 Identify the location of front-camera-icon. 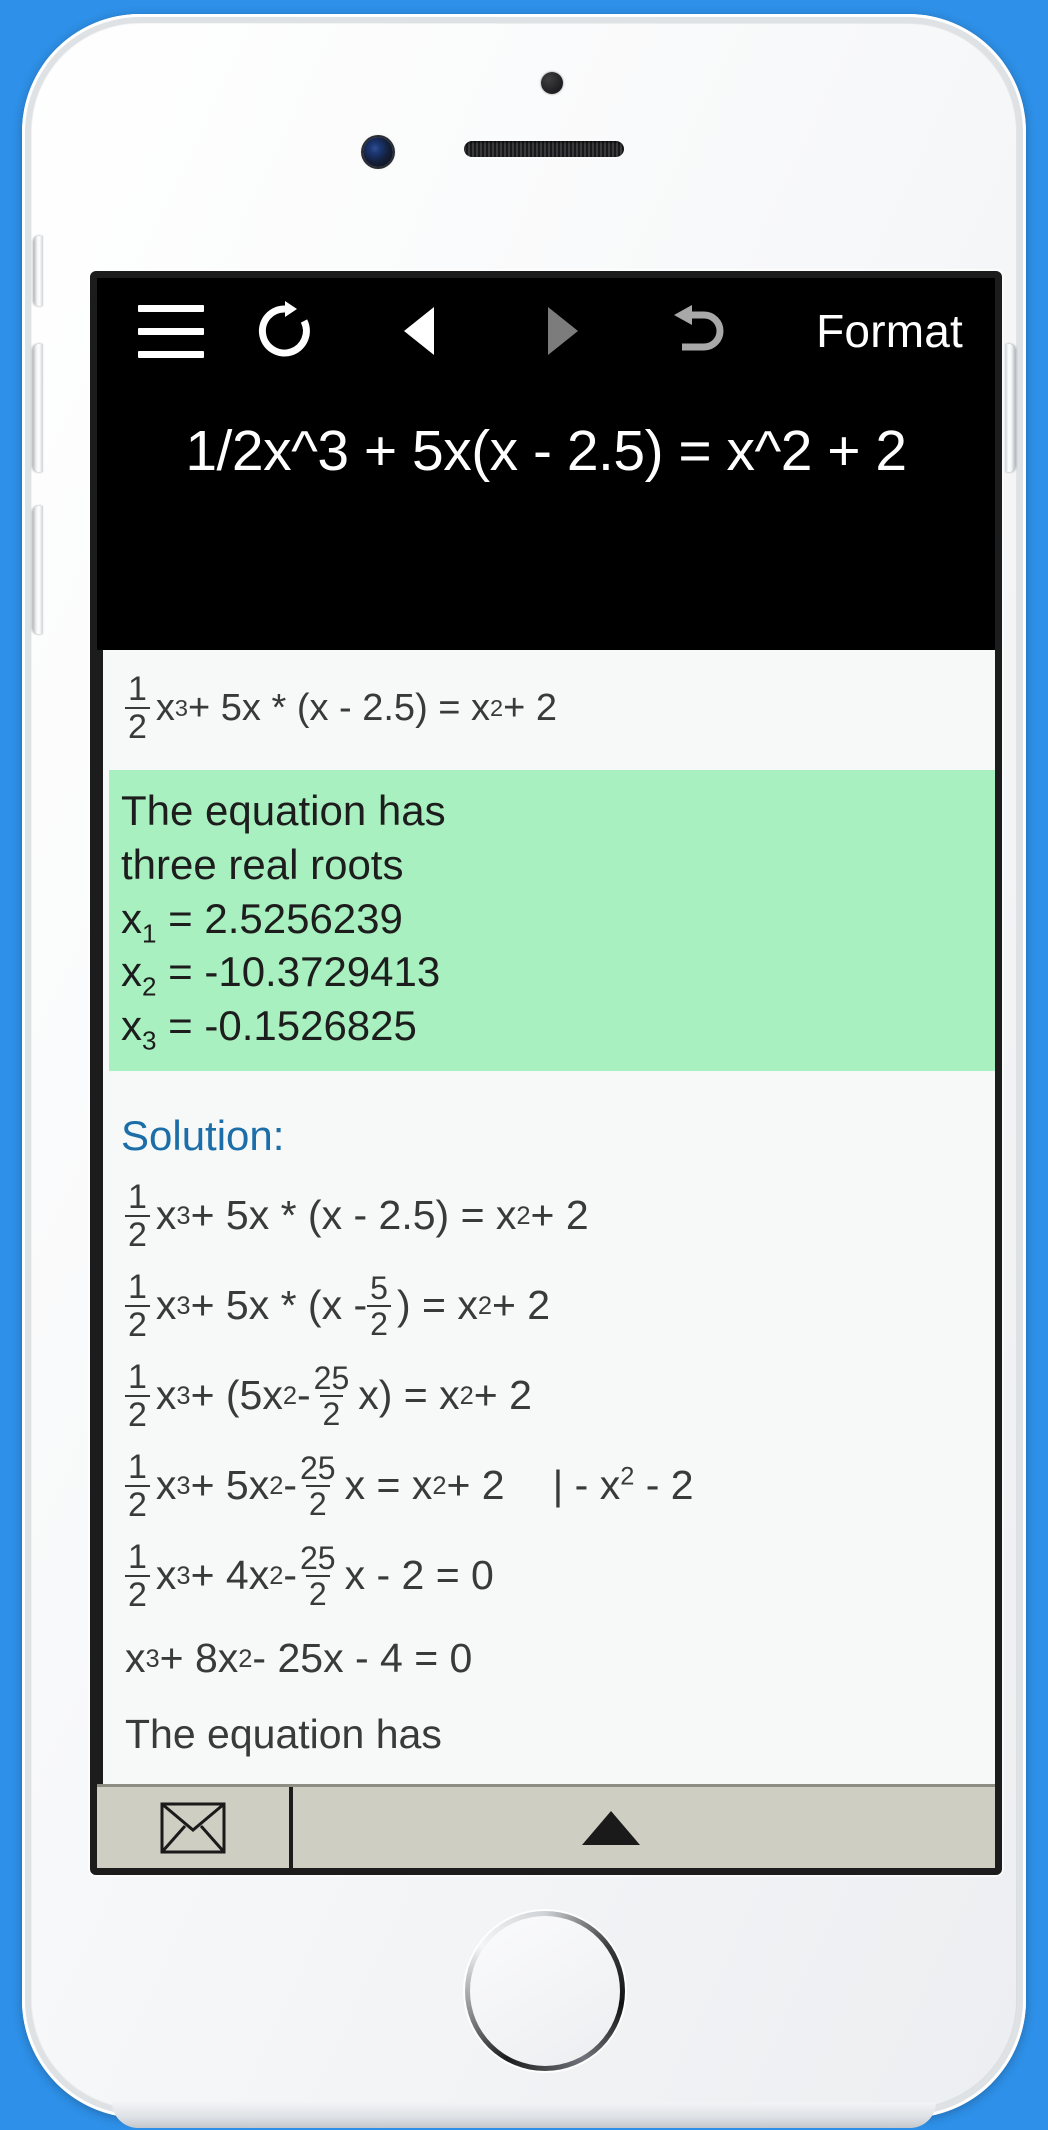
(378, 152).